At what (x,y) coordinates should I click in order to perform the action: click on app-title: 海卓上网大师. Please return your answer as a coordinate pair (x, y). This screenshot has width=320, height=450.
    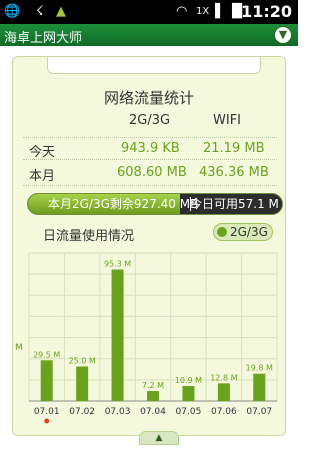
    Looking at the image, I should click on (43, 38).